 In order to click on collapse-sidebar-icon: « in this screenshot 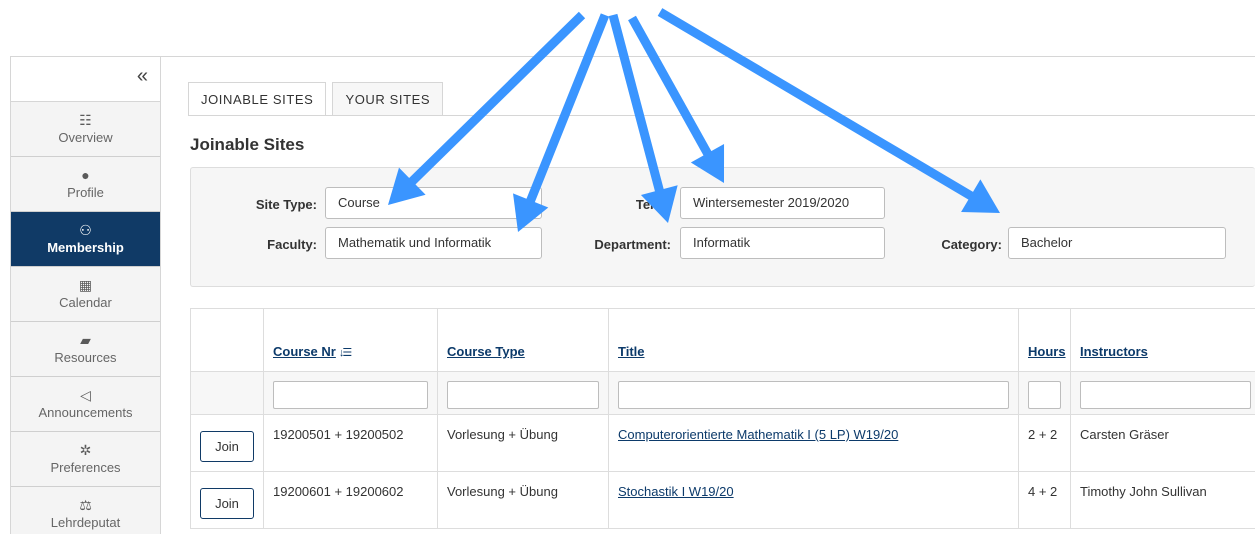, I will do `click(85, 79)`.